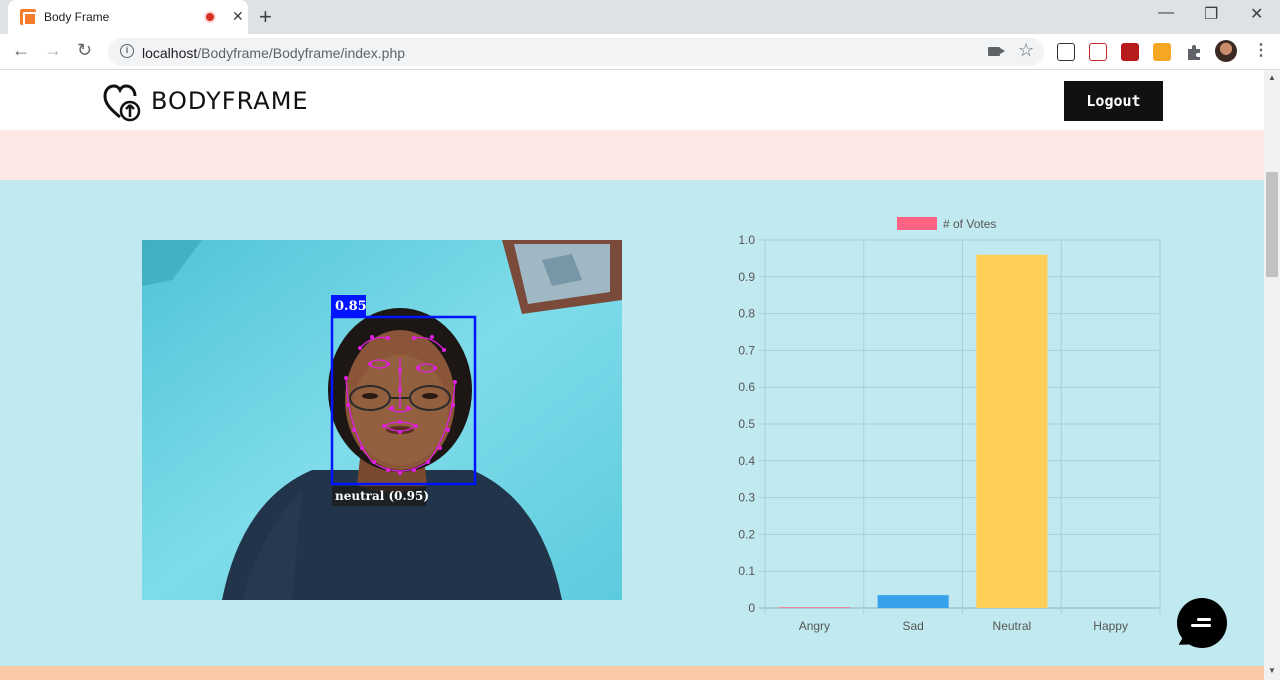 This screenshot has height=680, width=1280. What do you see at coordinates (1272, 670) in the screenshot?
I see `scroll-down-arrow-icon: ▼` at bounding box center [1272, 670].